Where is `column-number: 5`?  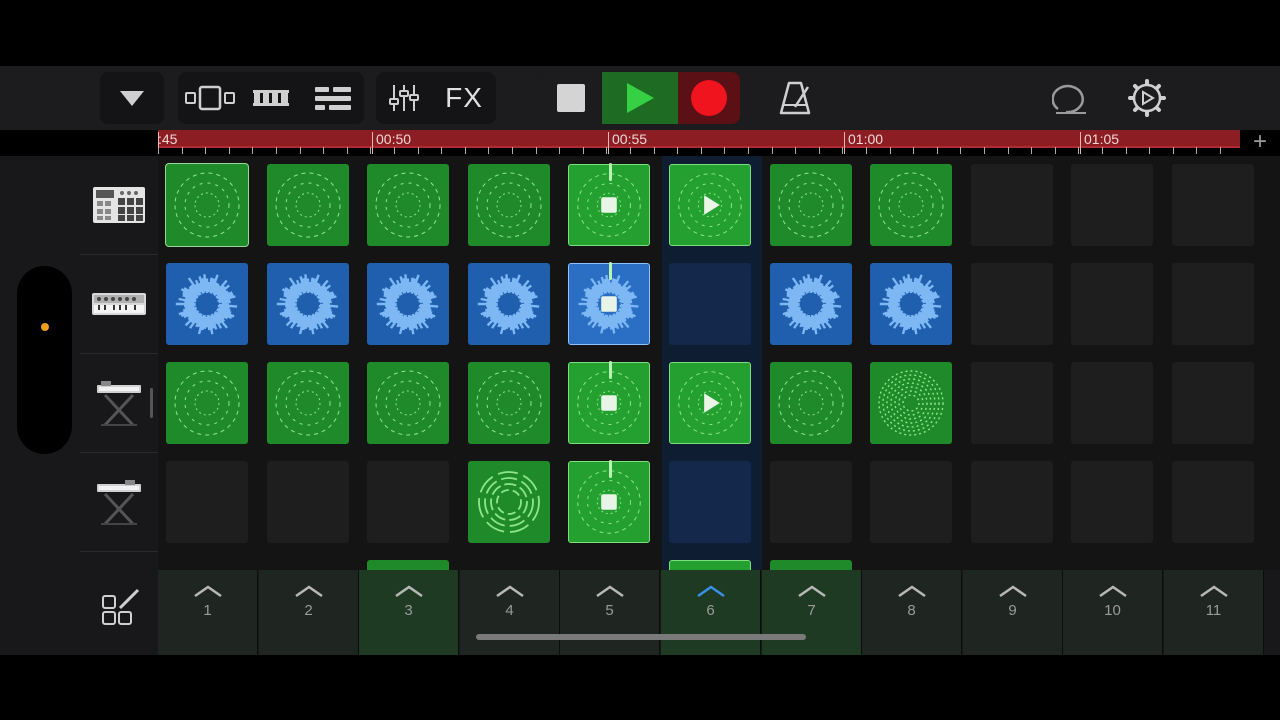 column-number: 5 is located at coordinates (609, 610).